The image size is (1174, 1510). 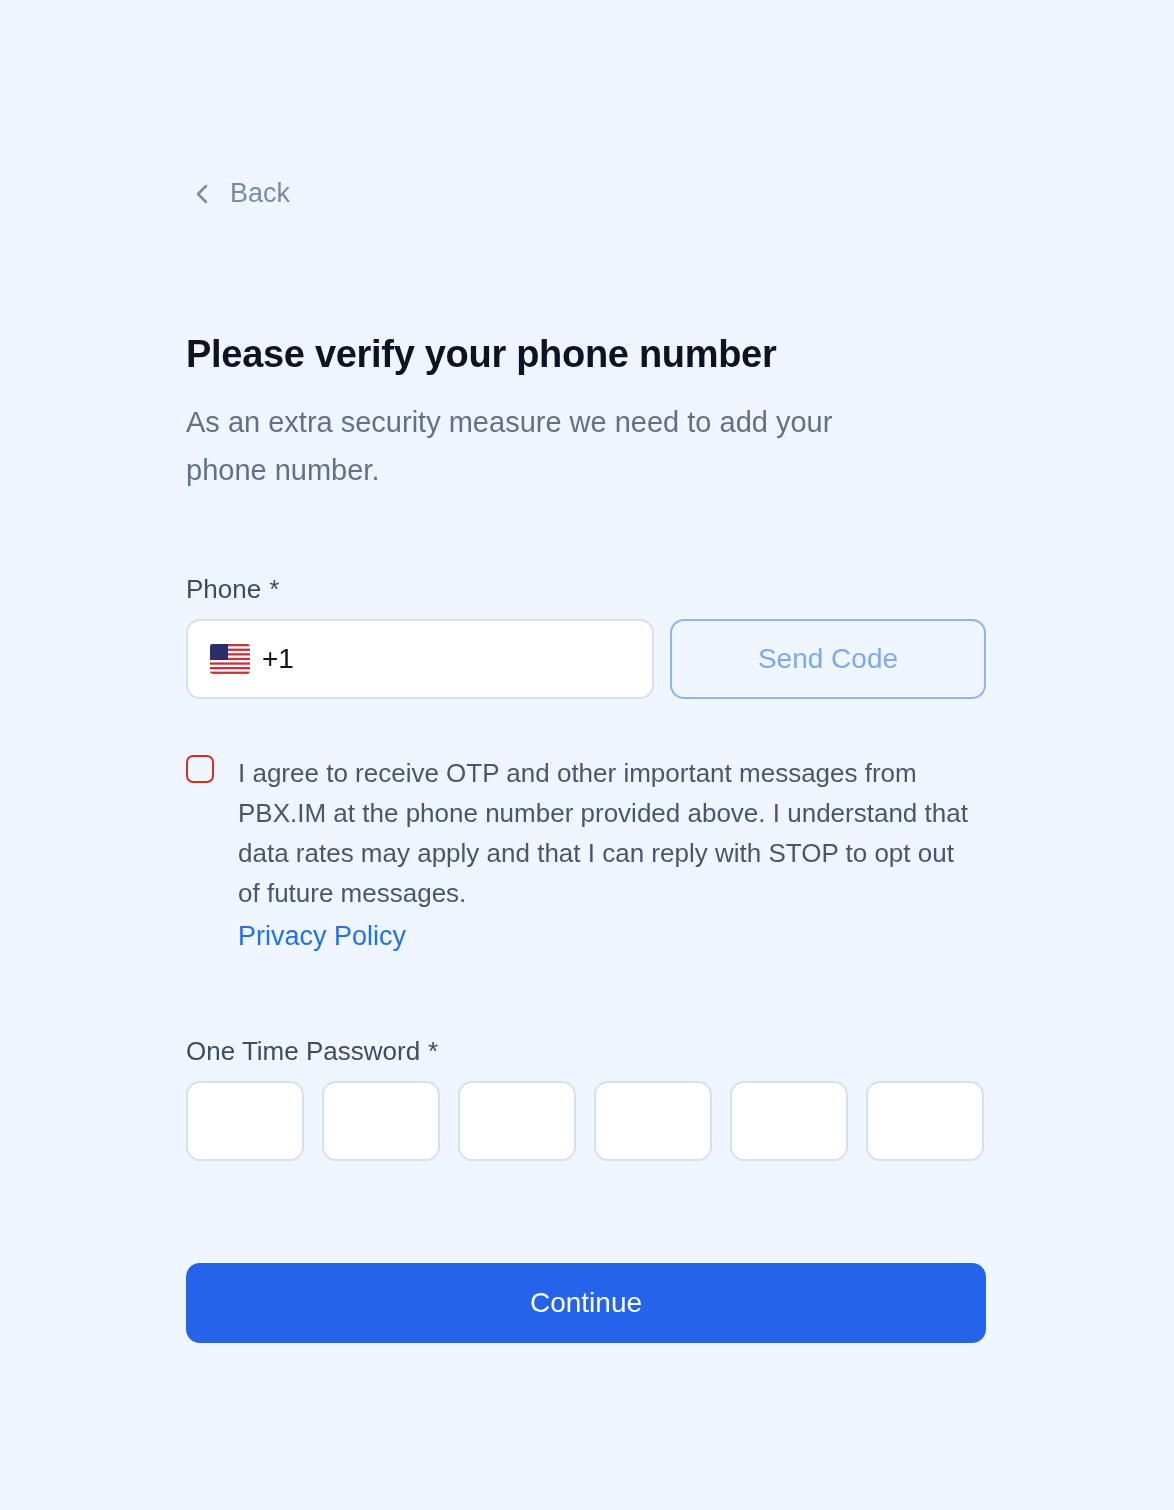 I want to click on back-link: Back, so click(x=243, y=193).